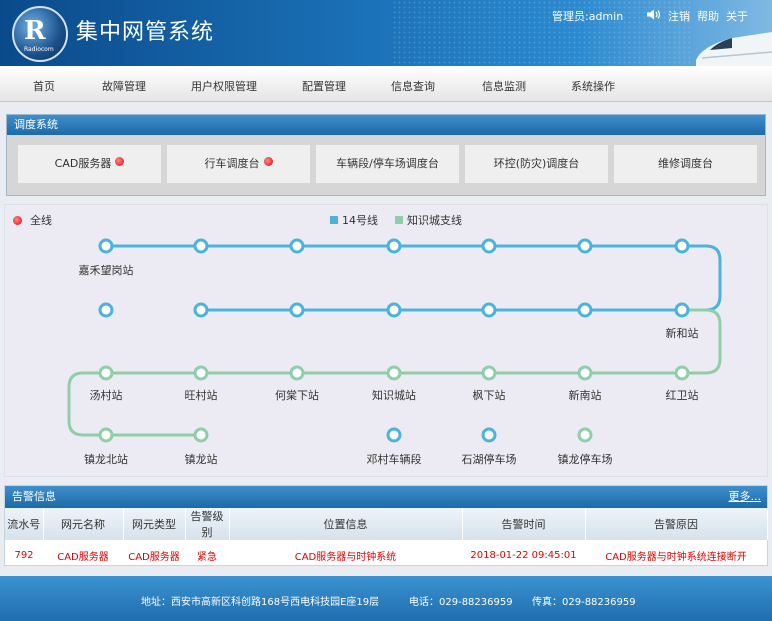 This screenshot has width=772, height=621. I want to click on footer-address: 地址：西安市高新区科创路168号西电科技园E座19层, so click(260, 602).